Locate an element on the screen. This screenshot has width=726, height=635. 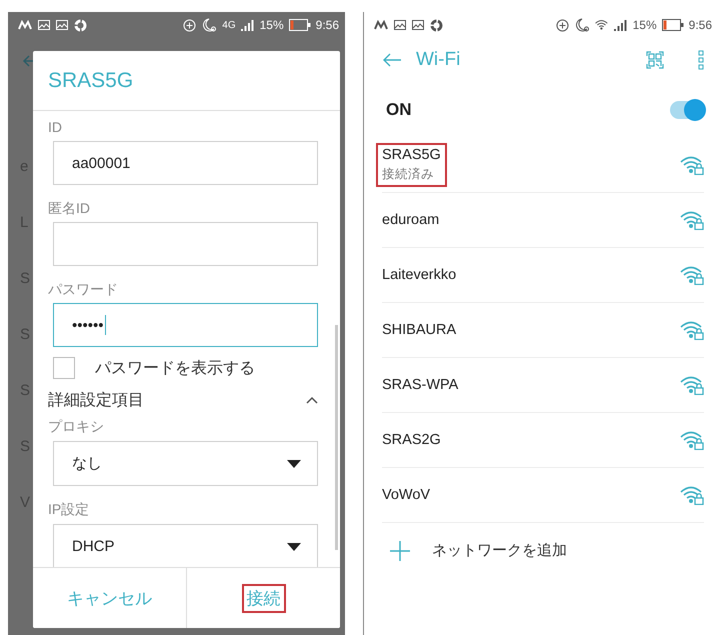
network-status: 接続済み is located at coordinates (408, 174).